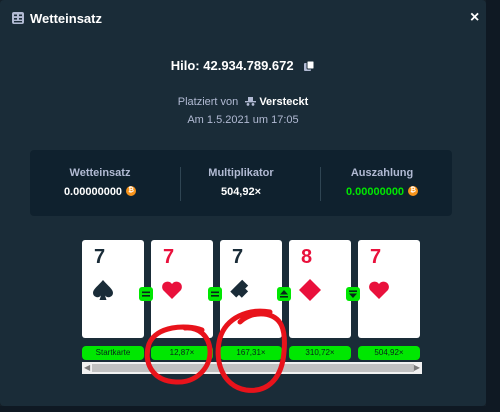 This screenshot has height=412, width=500. What do you see at coordinates (100, 183) in the screenshot?
I see `stat-wager: Wetteinsatz 0.00000000` at bounding box center [100, 183].